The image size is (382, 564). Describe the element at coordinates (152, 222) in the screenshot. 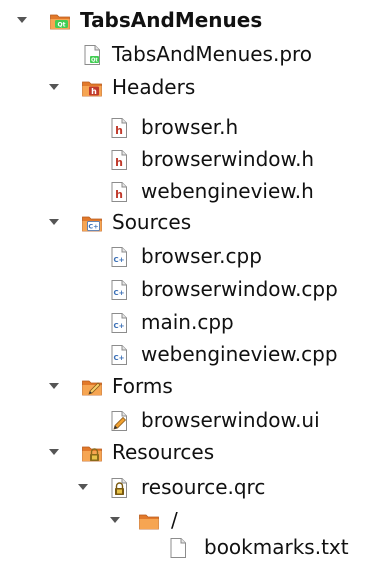

I see `folder-name: Sources` at that location.